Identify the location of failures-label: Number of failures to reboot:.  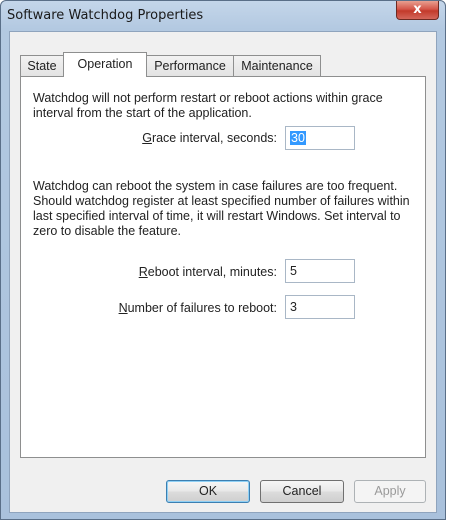
(179, 308).